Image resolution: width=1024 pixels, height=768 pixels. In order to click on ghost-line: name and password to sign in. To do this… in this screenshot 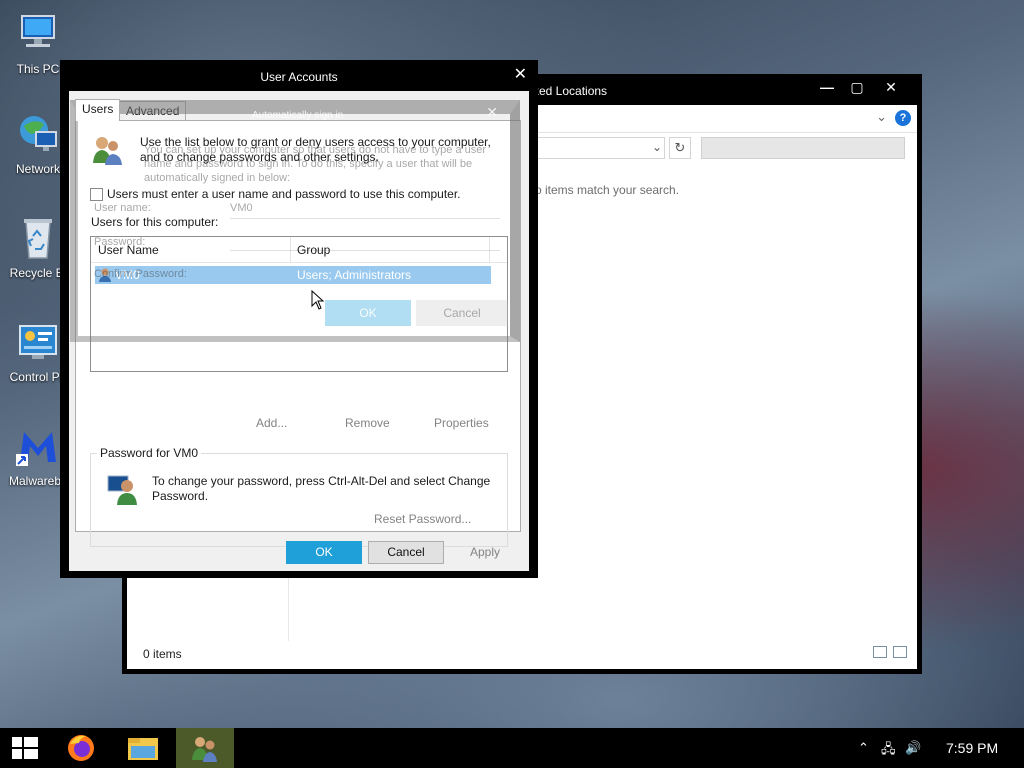, I will do `click(308, 164)`.